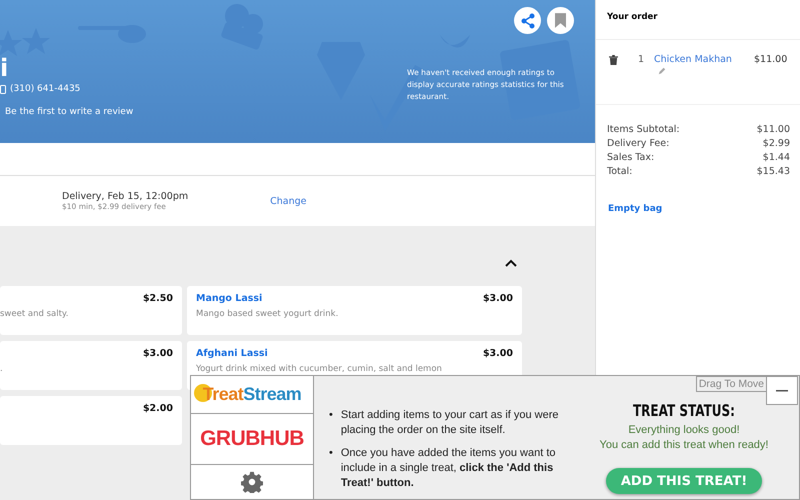 This screenshot has height=500, width=800. What do you see at coordinates (773, 172) in the screenshot?
I see `total-value: $15.43` at bounding box center [773, 172].